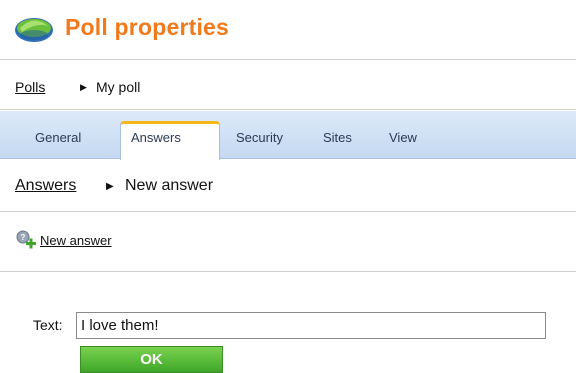  Describe the element at coordinates (151, 359) in the screenshot. I see `ok-button: OK` at that location.